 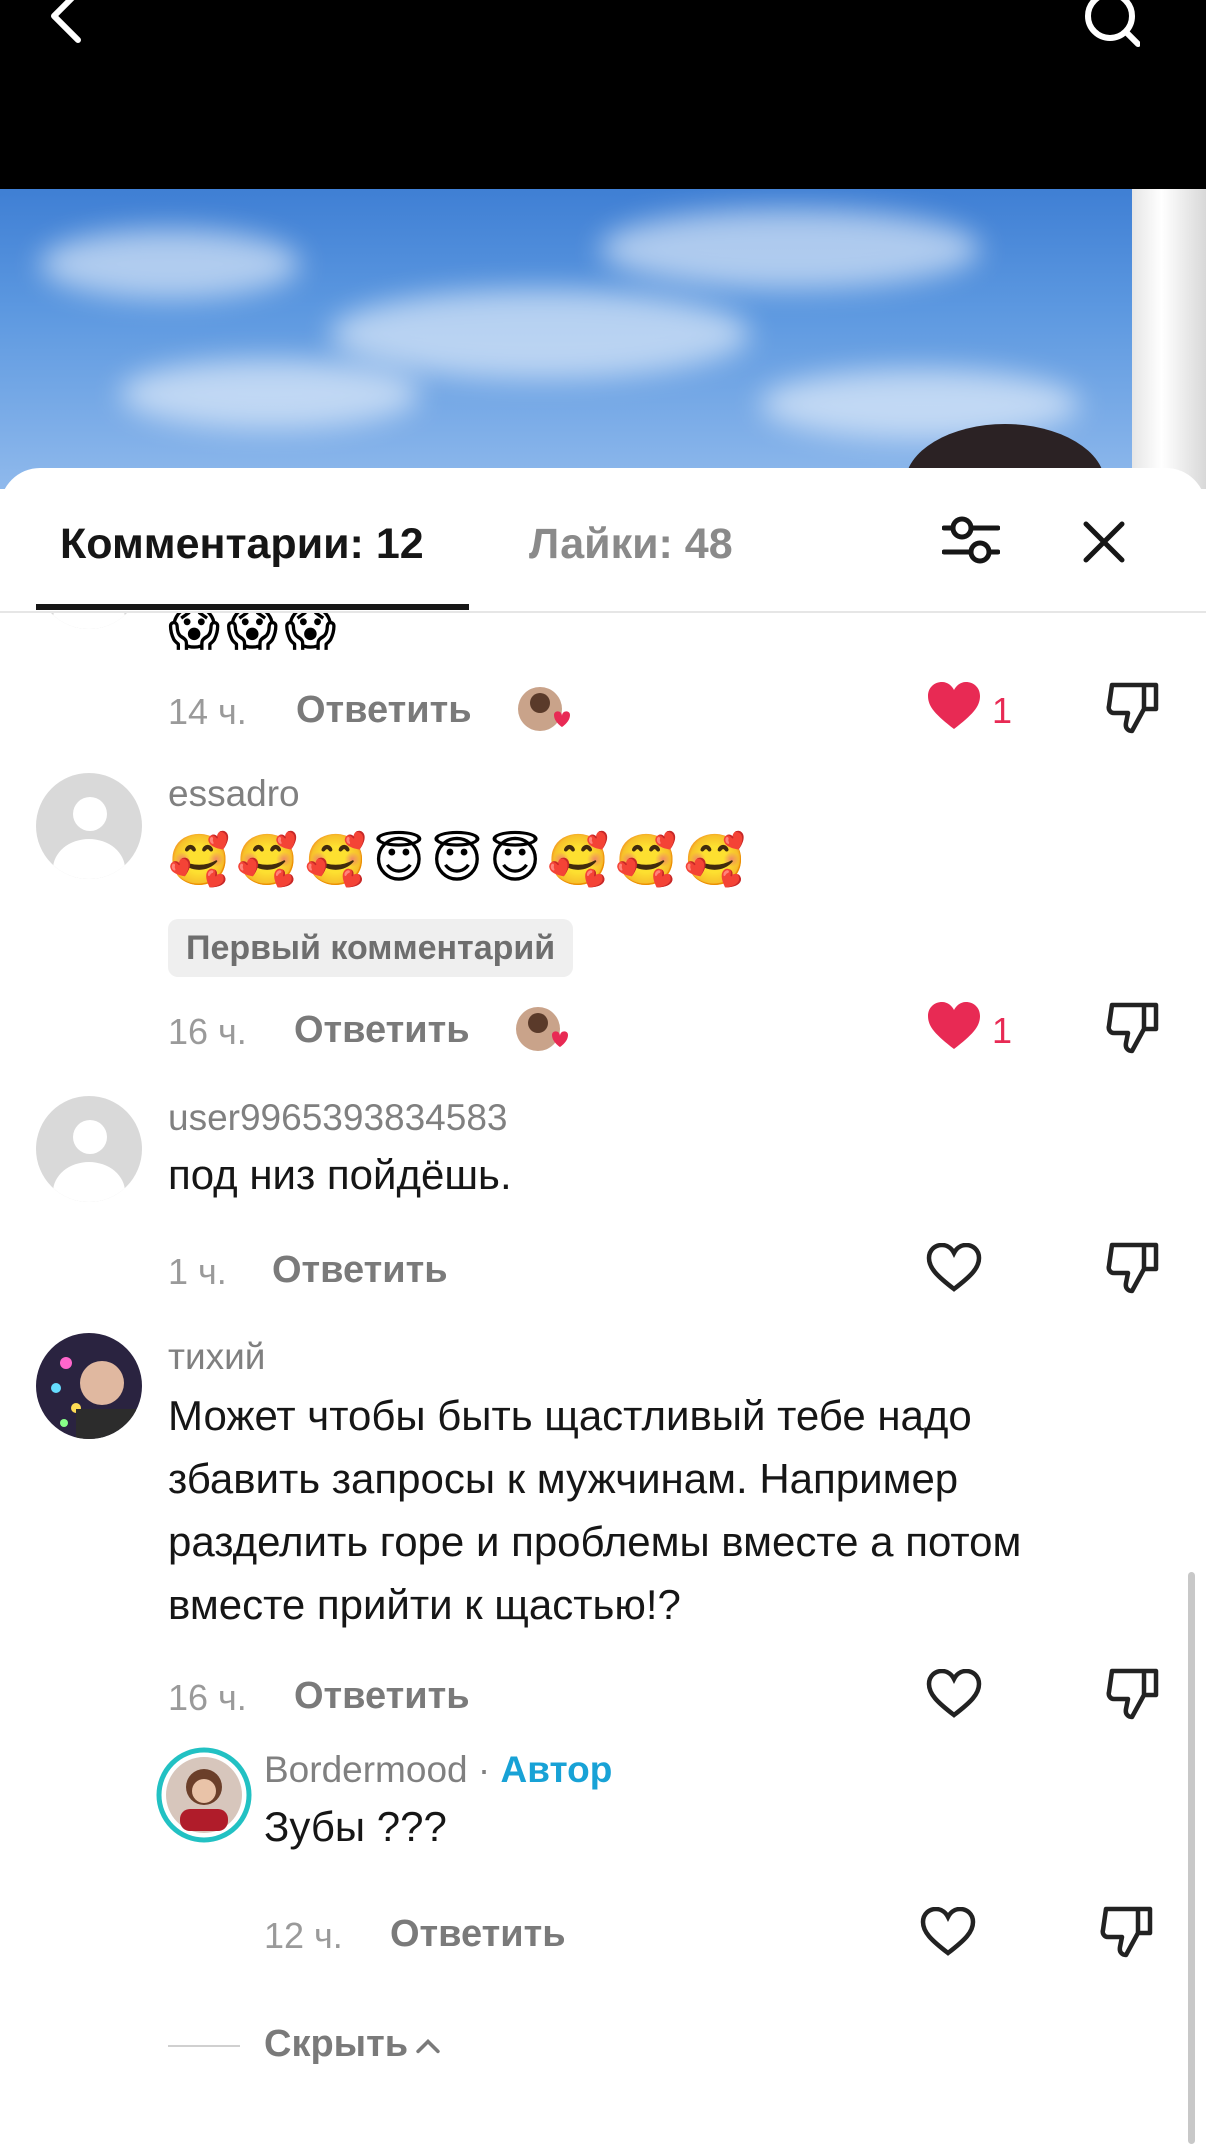 What do you see at coordinates (1104, 542) in the screenshot?
I see `close-icon` at bounding box center [1104, 542].